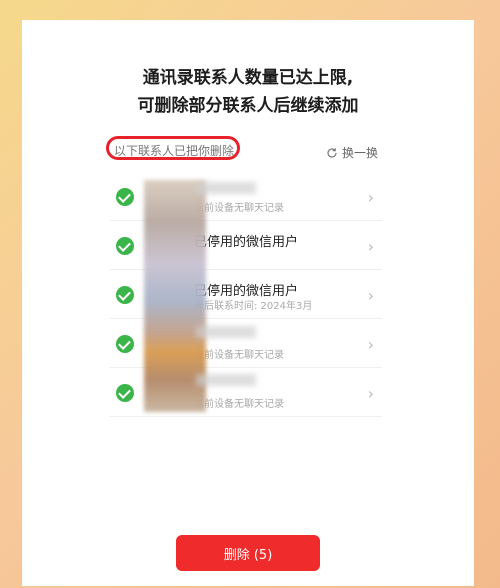 The image size is (500, 588). I want to click on limit-message-line2: 可删除部分联系人后继续添加, so click(248, 106).